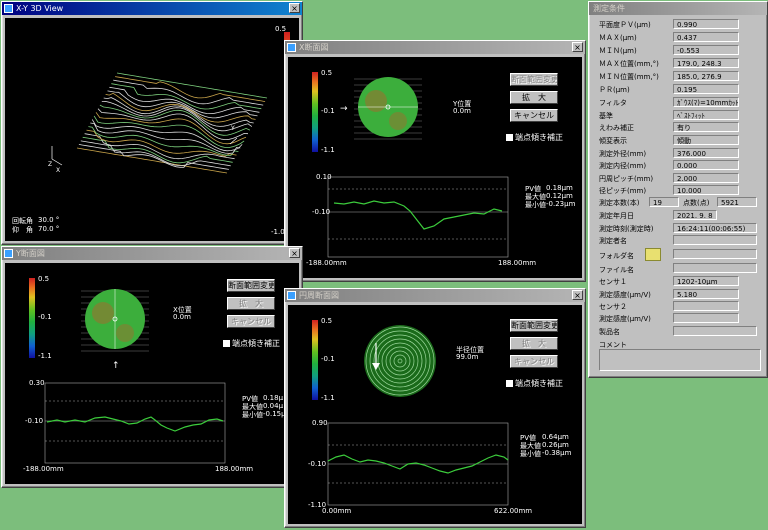 Image resolution: width=768 pixels, height=530 pixels. I want to click on axis-y-label: Y, so click(232, 128).